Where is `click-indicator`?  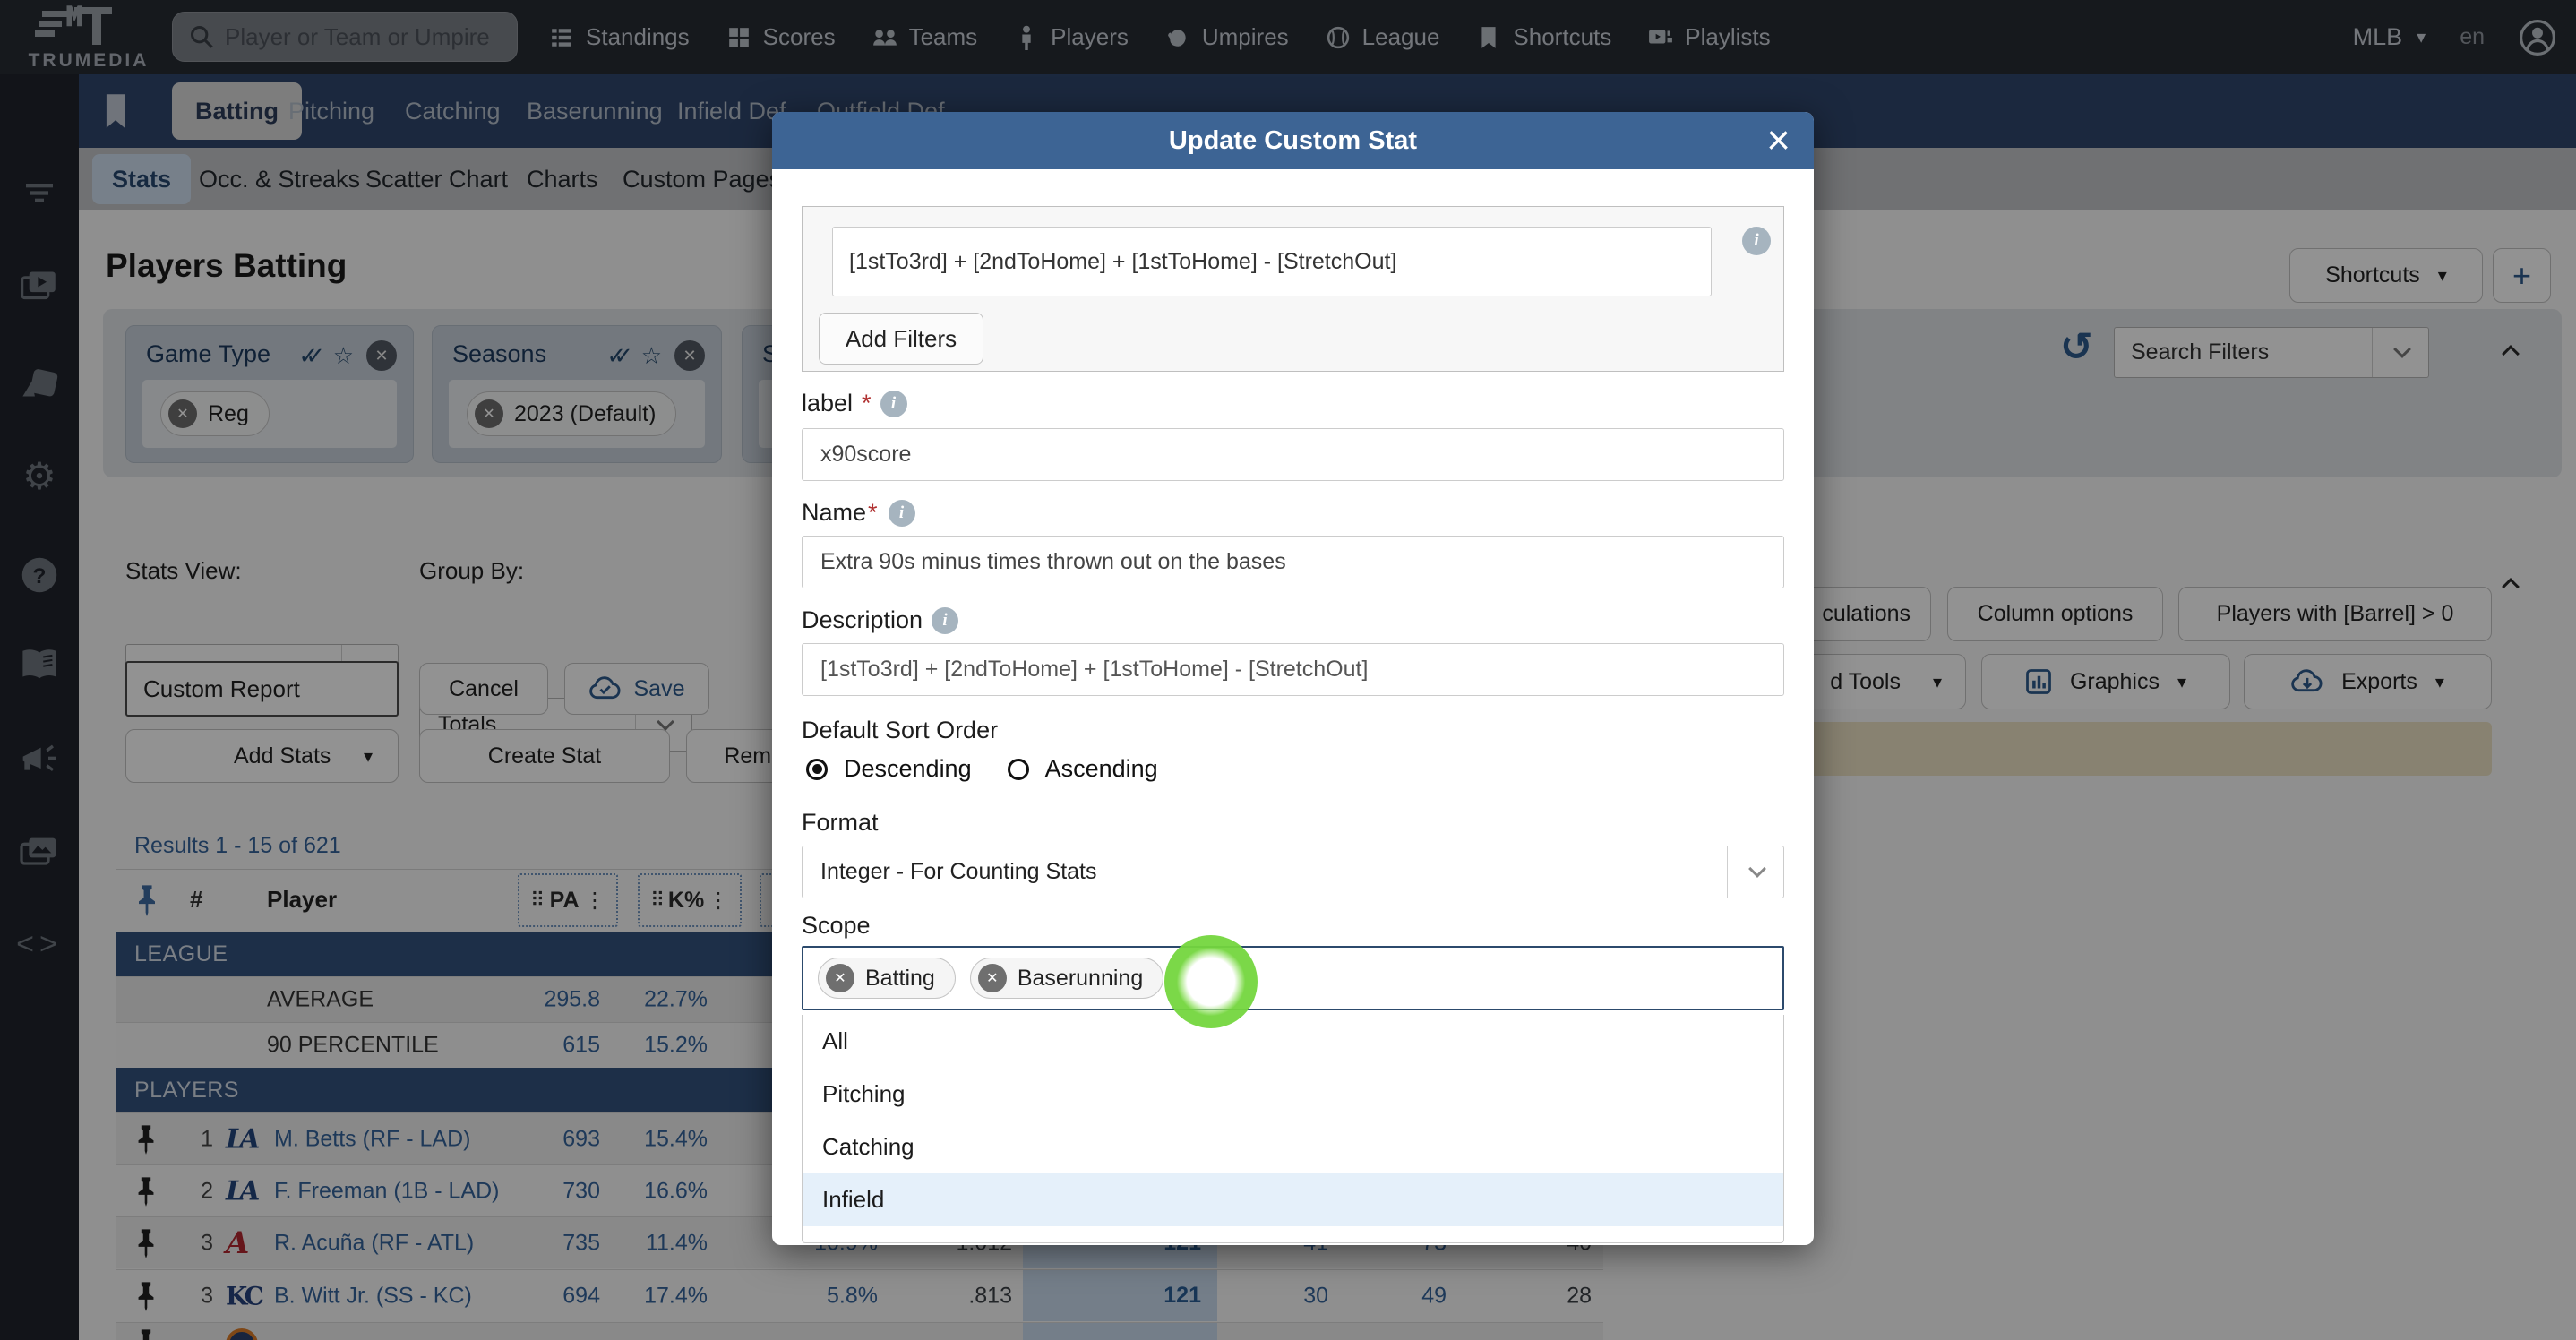
click-indicator is located at coordinates (1211, 981).